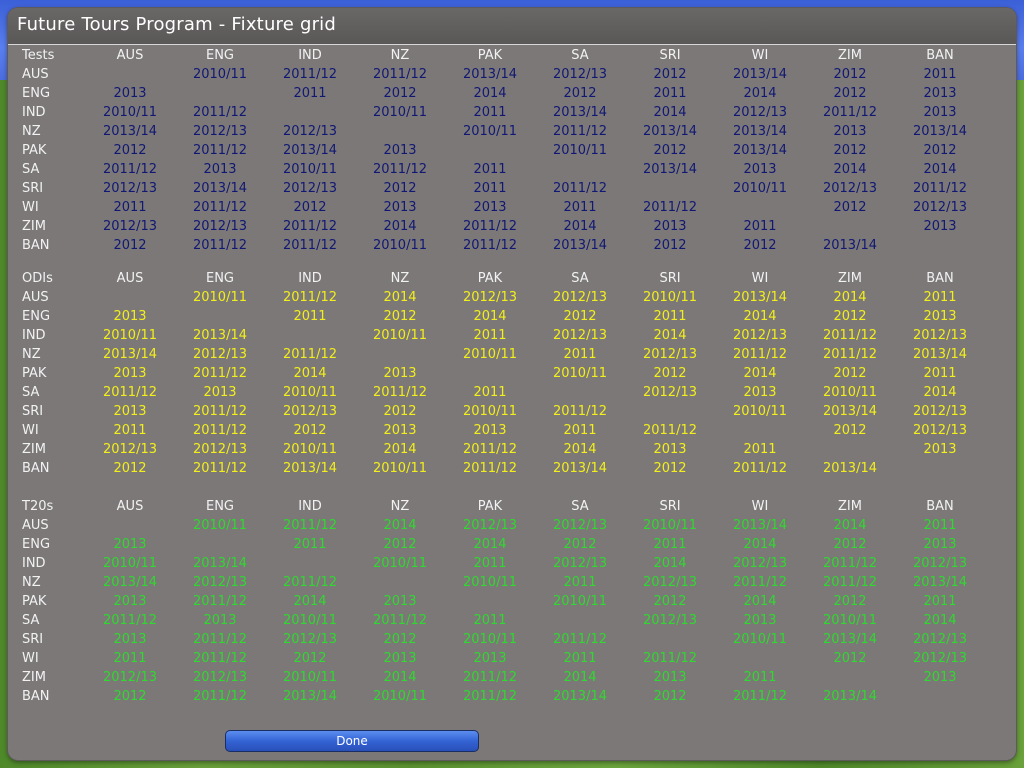  Describe the element at coordinates (850, 278) in the screenshot. I see `column-header-zim: ZIM` at that location.